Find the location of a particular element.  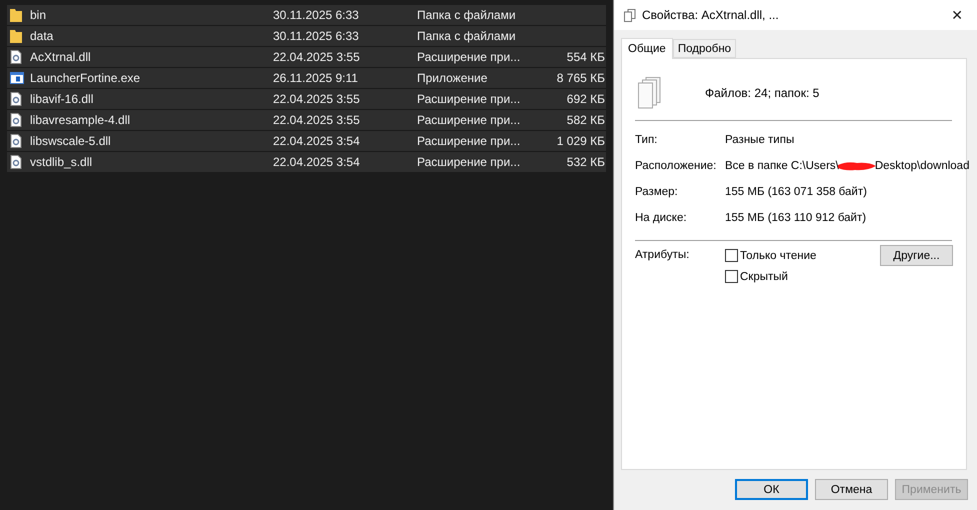

window-icon is located at coordinates (17, 78).